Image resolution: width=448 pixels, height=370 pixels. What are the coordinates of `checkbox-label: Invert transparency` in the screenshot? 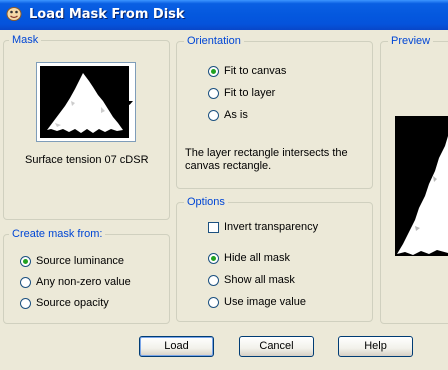 It's located at (271, 227).